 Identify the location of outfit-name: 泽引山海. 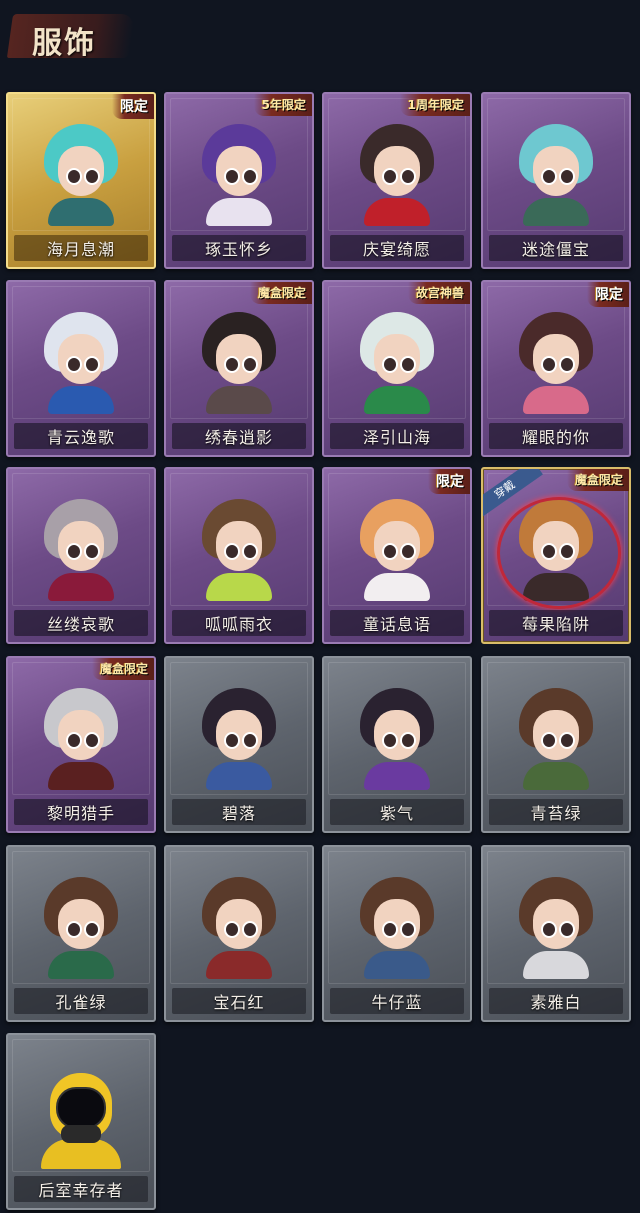
(396, 437).